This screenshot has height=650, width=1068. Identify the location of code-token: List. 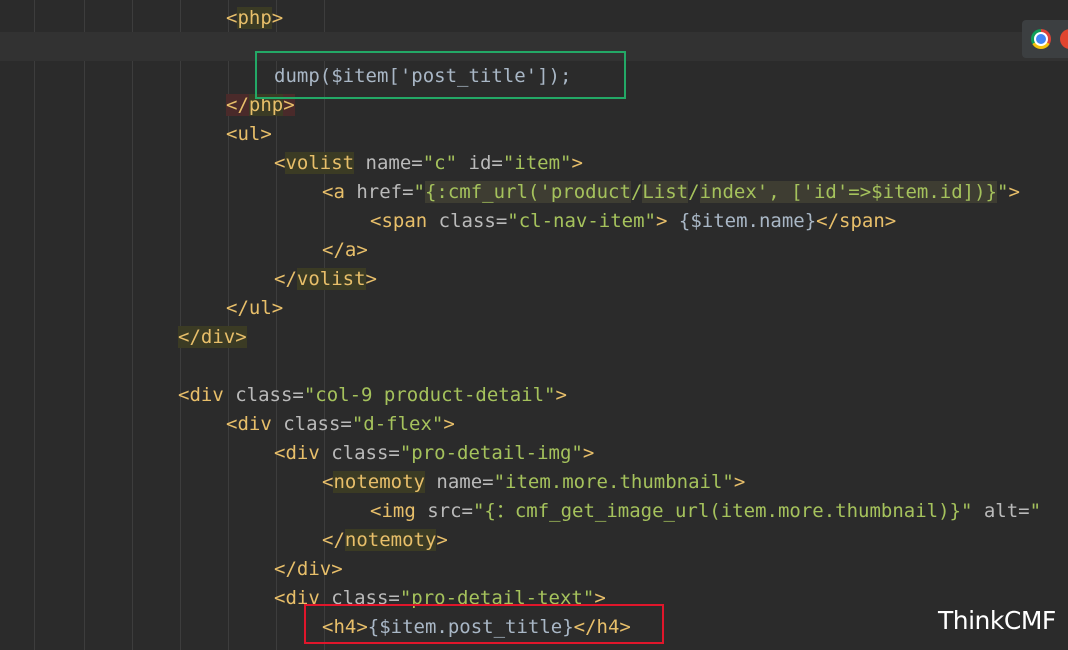
(665, 192).